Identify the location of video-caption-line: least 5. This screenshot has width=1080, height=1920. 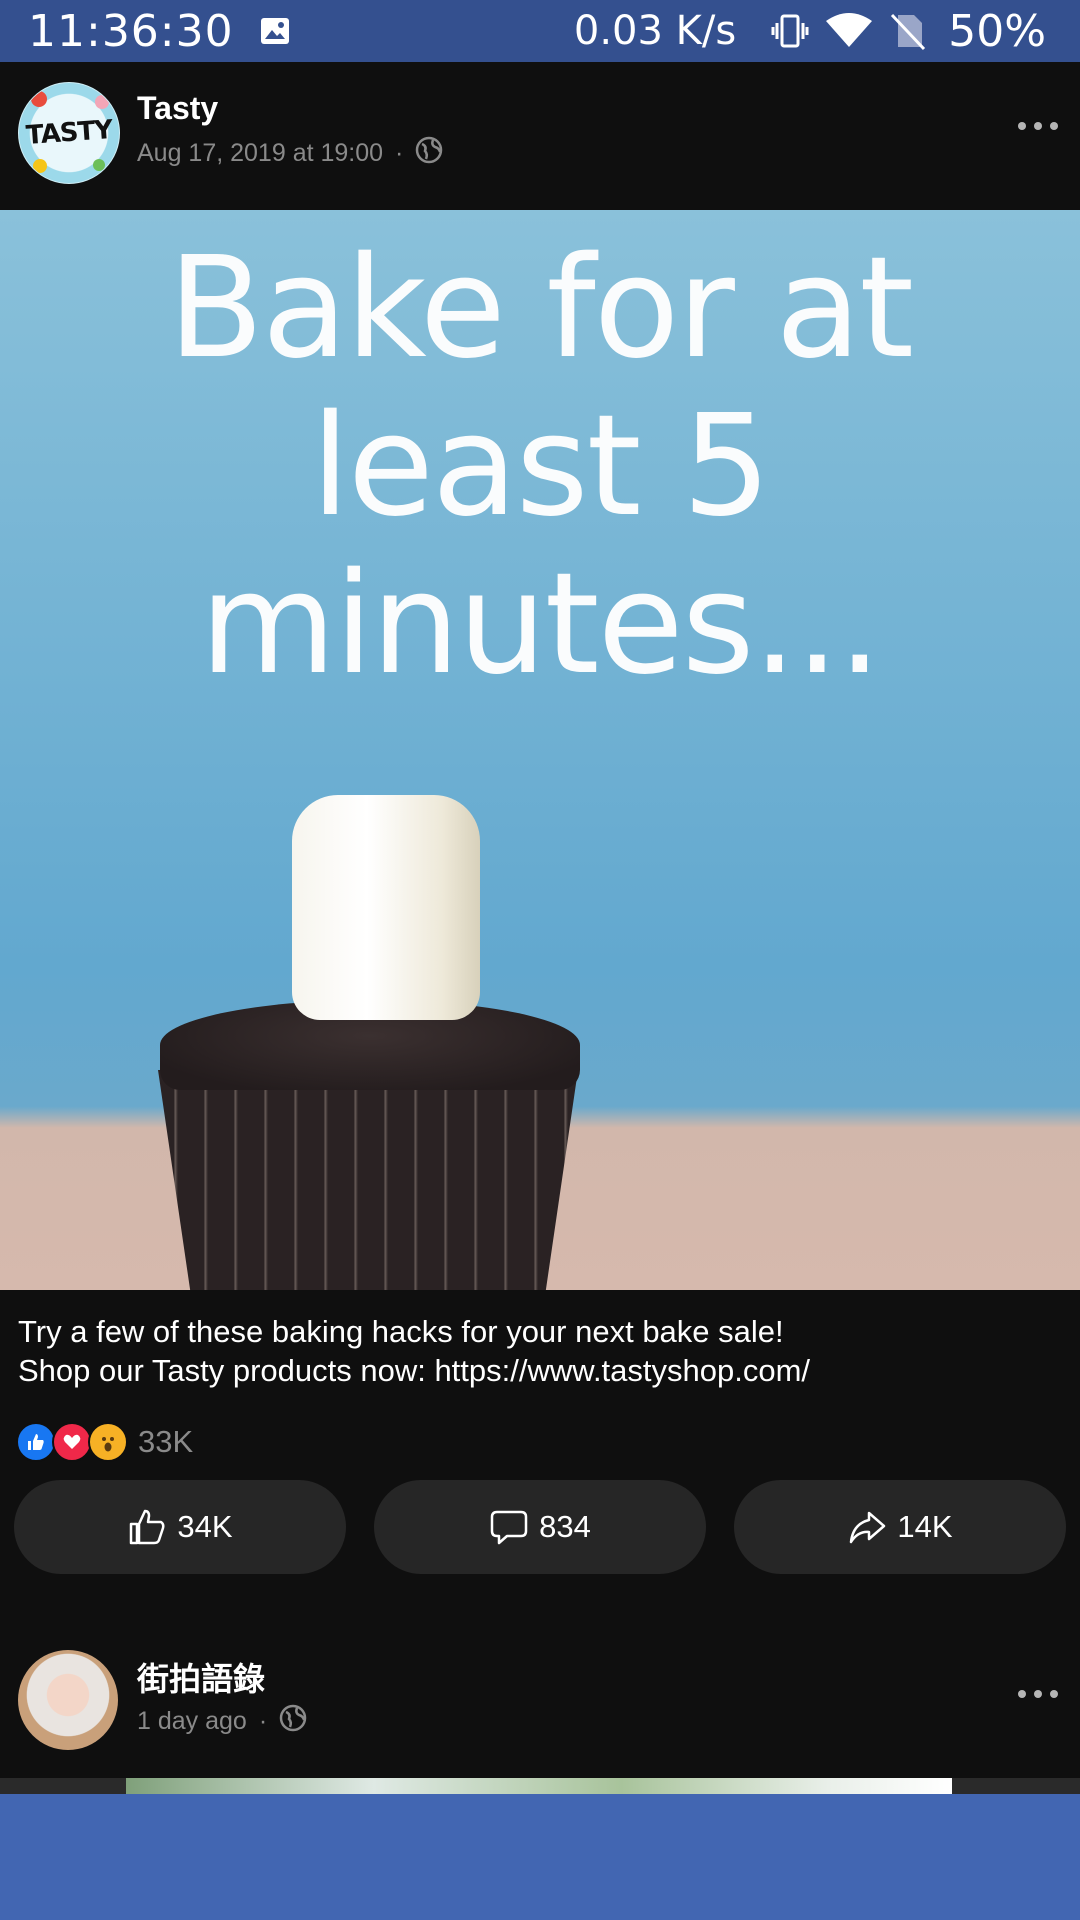
(540, 466).